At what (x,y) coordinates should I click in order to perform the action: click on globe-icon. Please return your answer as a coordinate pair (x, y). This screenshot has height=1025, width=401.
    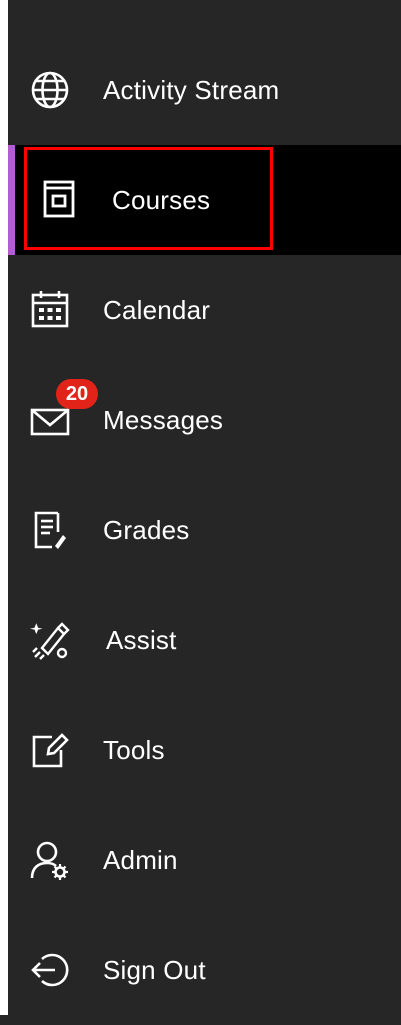
    Looking at the image, I should click on (50, 90).